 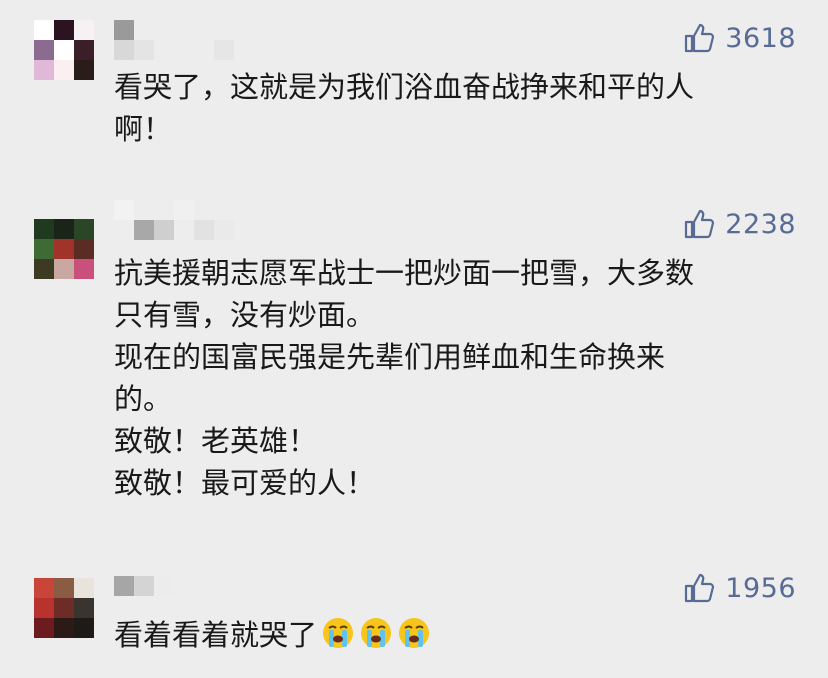 I want to click on comment-line: 啊！, so click(x=143, y=129).